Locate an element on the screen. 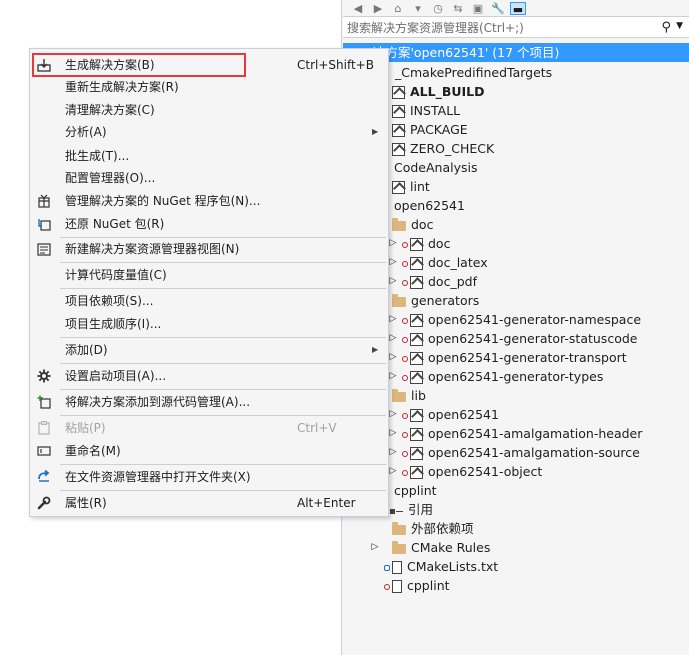 This screenshot has width=689, height=655. tree-item-generator-transport: ▷ open62541-generator-transport is located at coordinates (507, 357).